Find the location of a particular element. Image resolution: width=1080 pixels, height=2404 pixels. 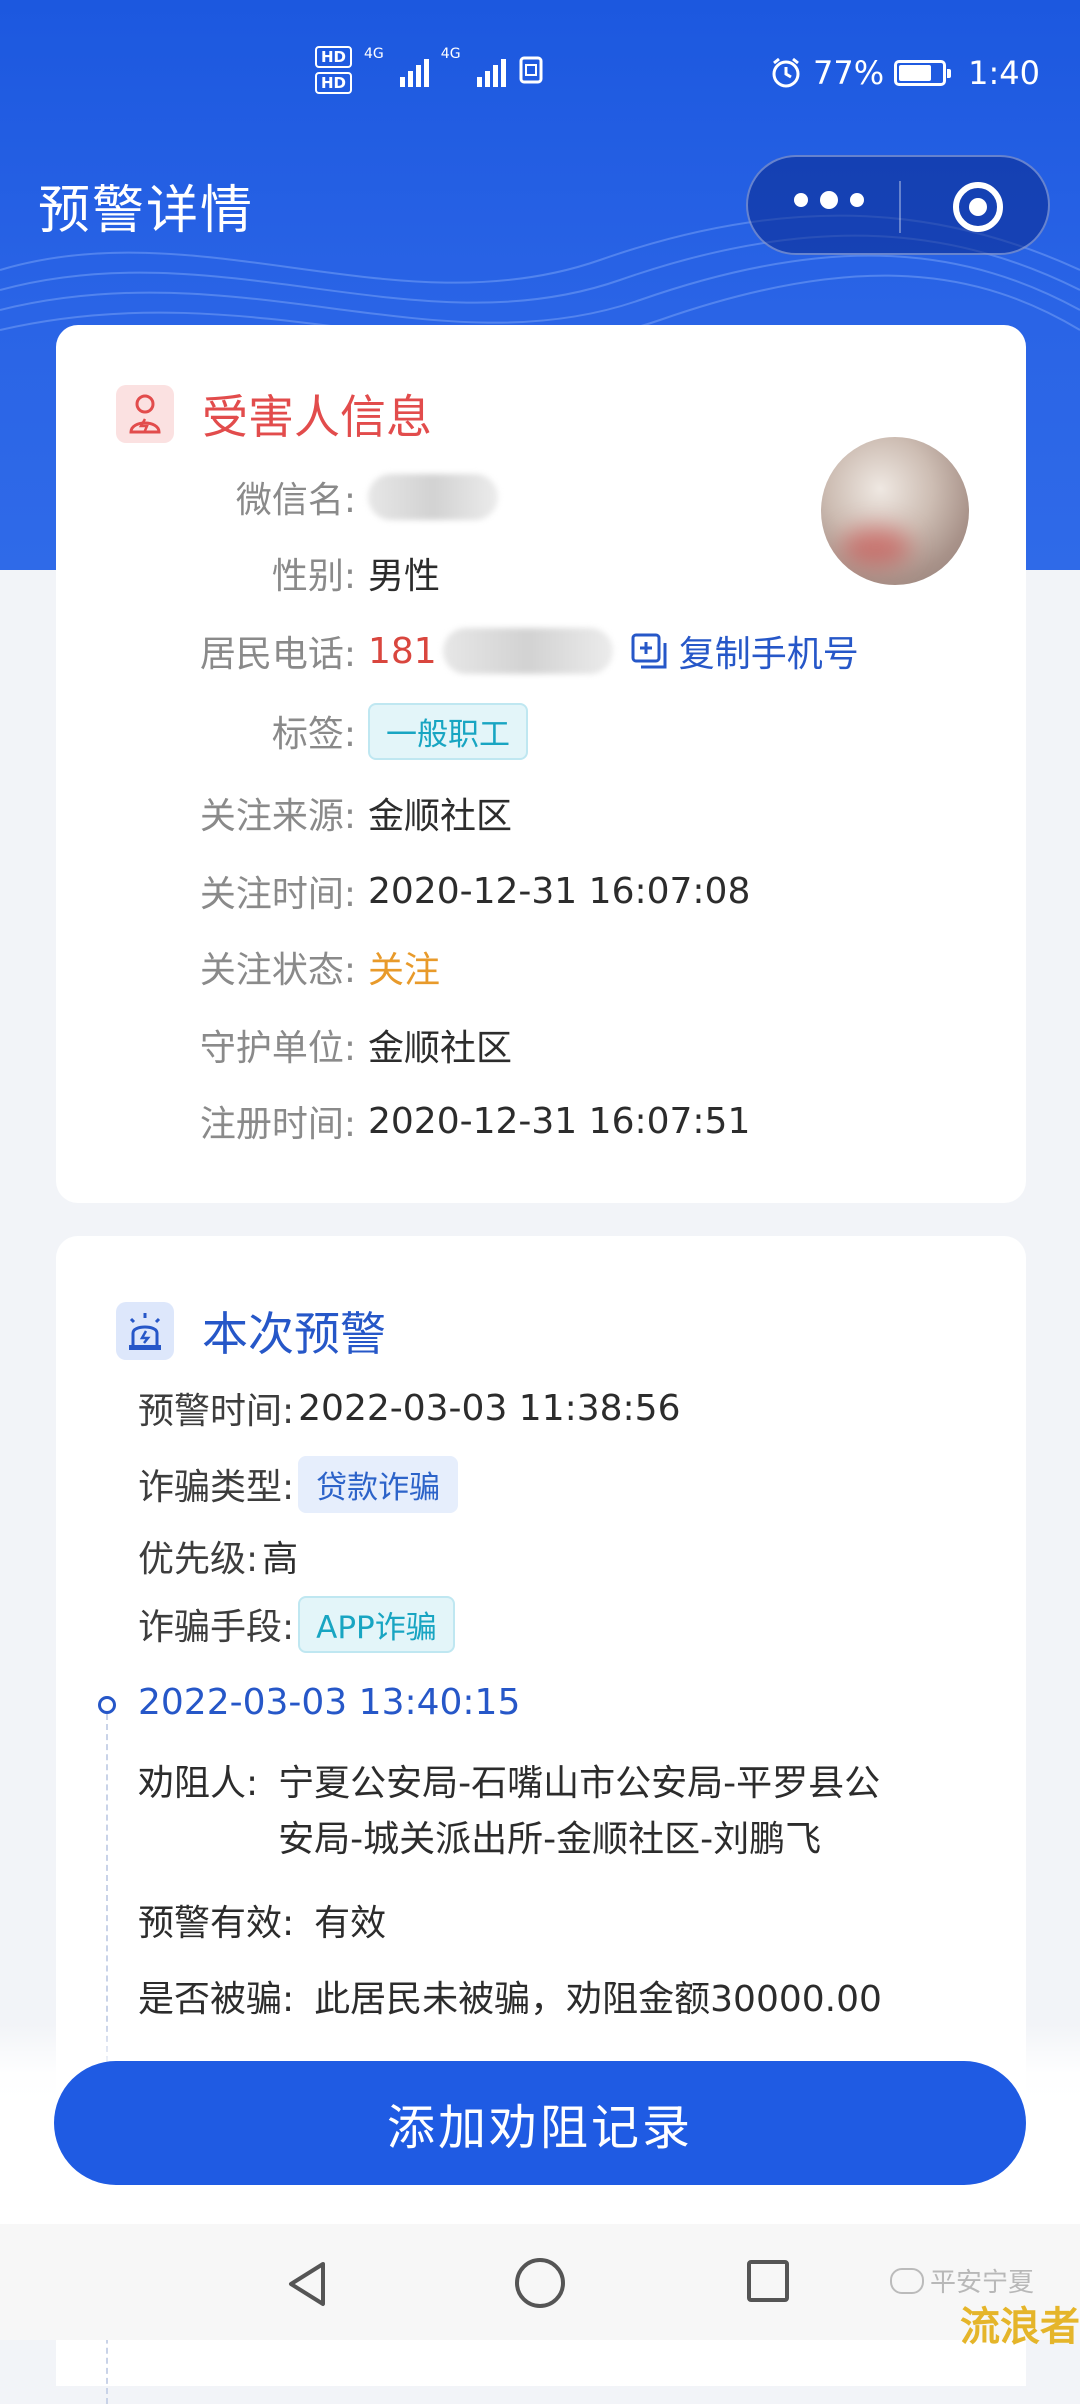

wechat-blurred is located at coordinates (433, 497).